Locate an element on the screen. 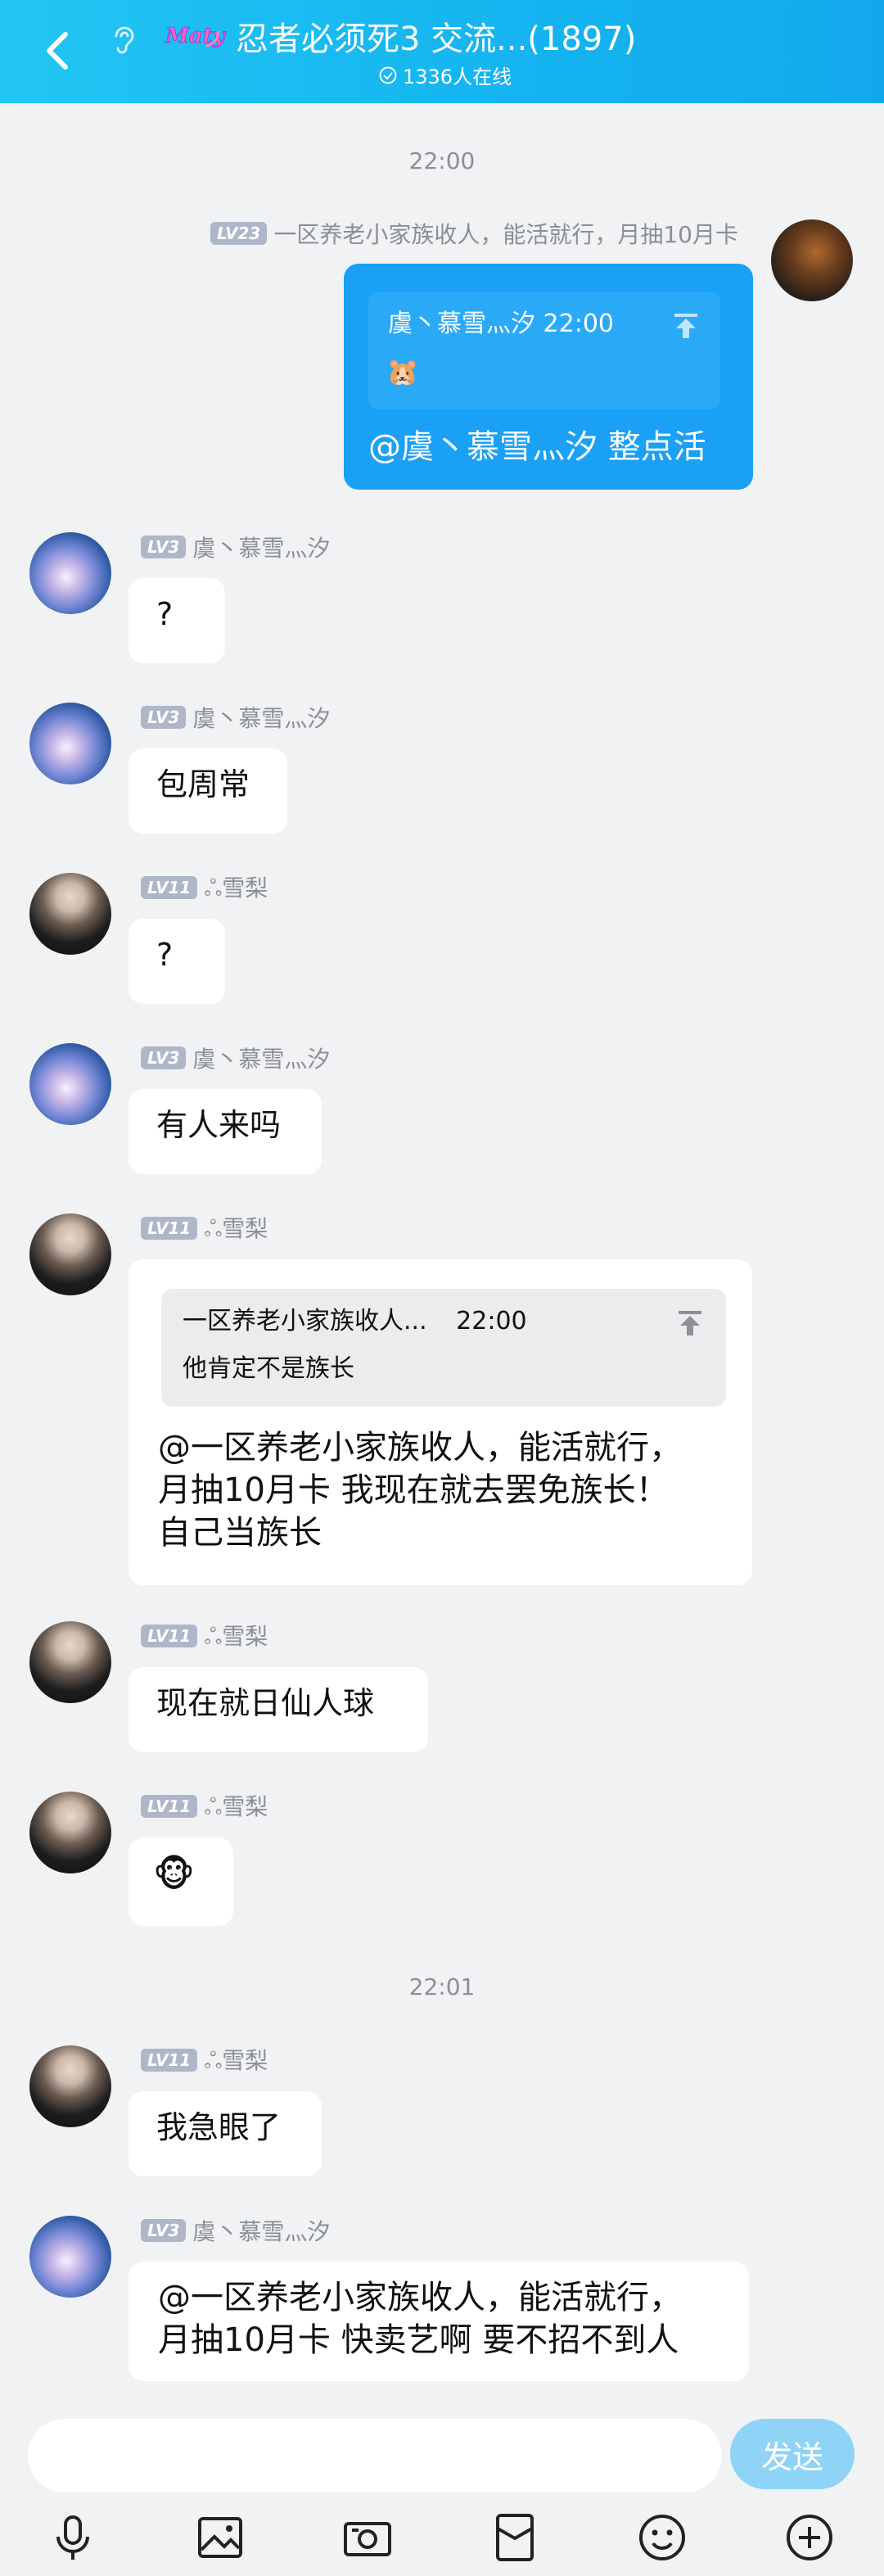 The height and width of the screenshot is (2576, 884). bottom-toolbar is located at coordinates (442, 2537).